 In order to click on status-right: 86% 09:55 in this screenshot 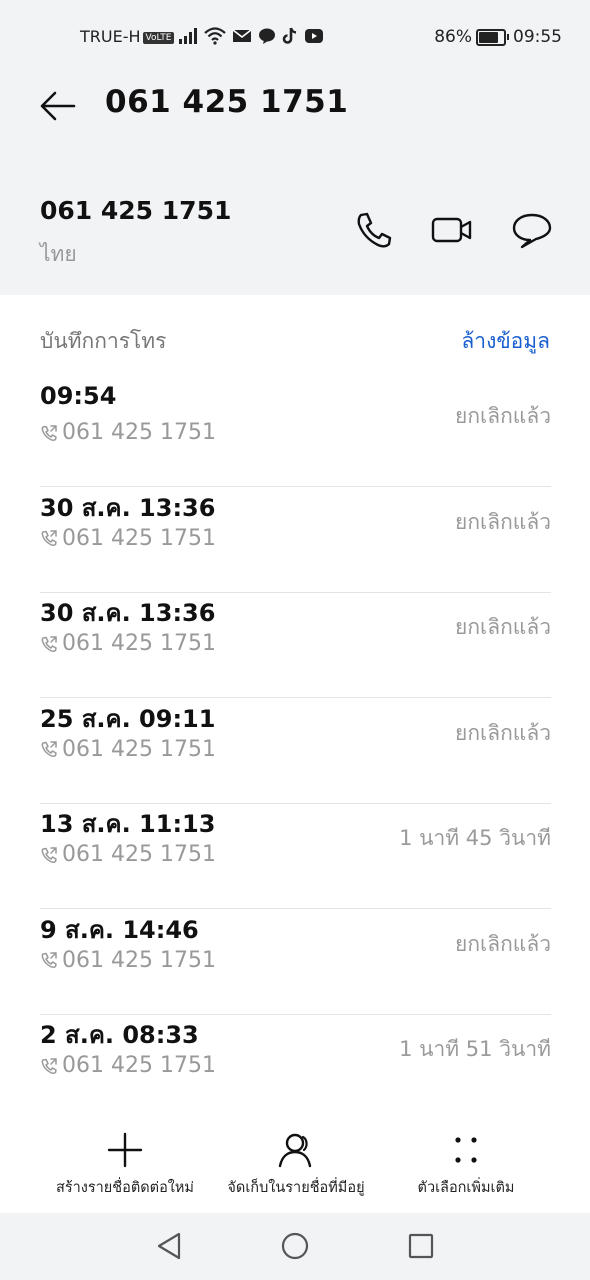, I will do `click(498, 37)`.